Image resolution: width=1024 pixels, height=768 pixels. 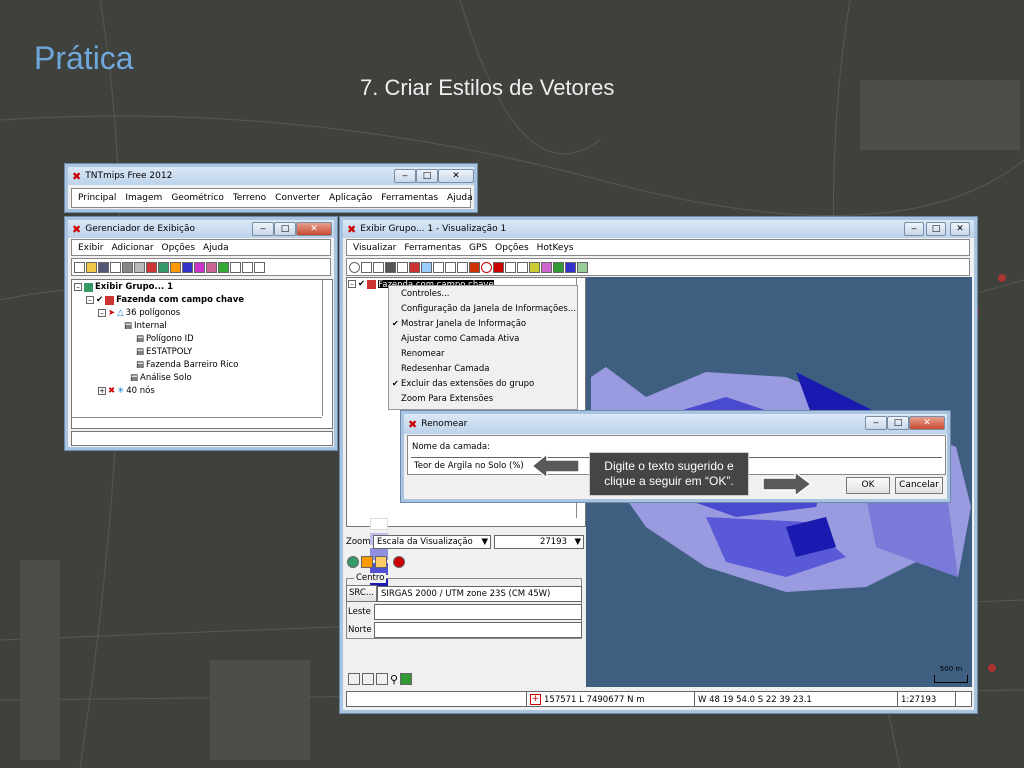 What do you see at coordinates (463, 324) in the screenshot?
I see `menu-item-mostrar-janela: Mostrar Janela de Informação` at bounding box center [463, 324].